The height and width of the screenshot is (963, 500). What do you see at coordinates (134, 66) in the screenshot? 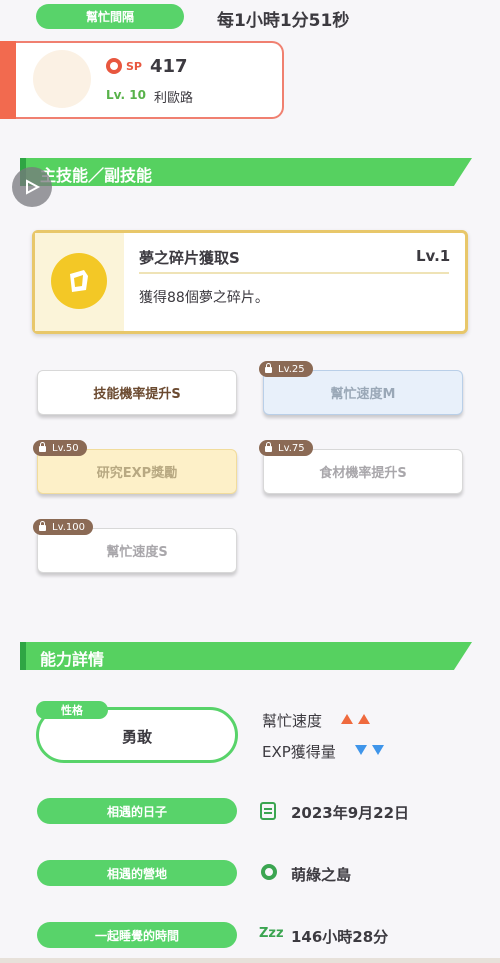
I see `sp-label: SP` at bounding box center [134, 66].